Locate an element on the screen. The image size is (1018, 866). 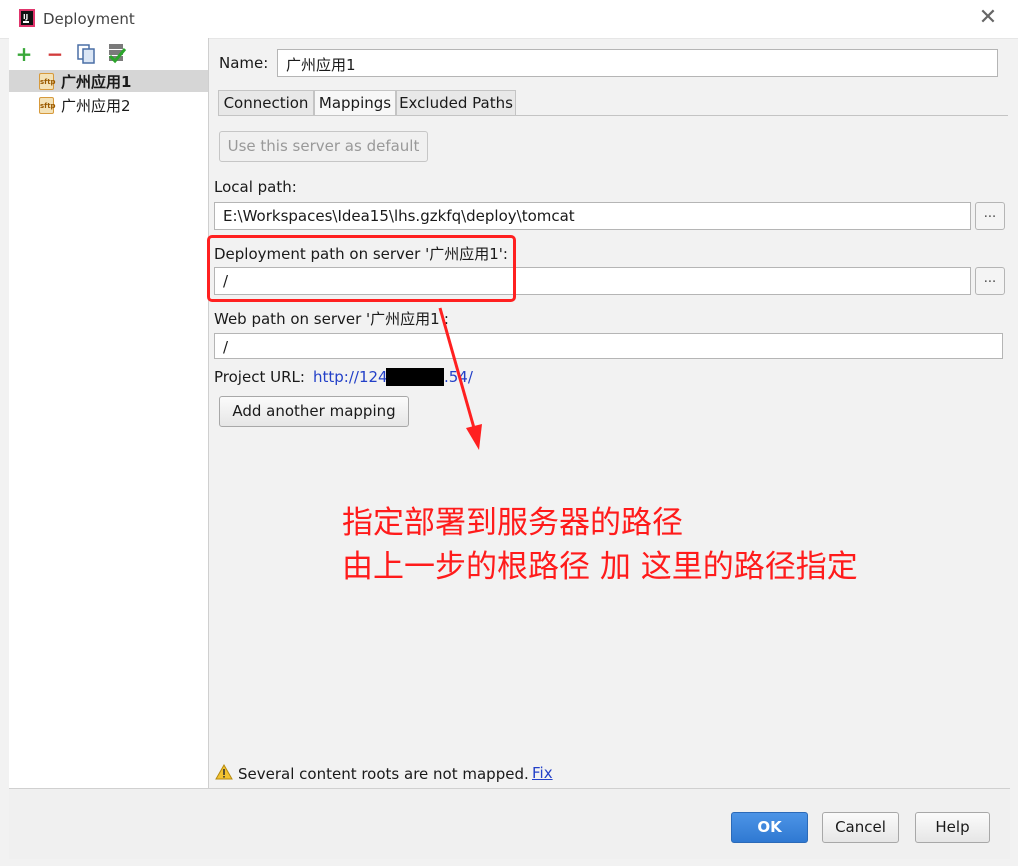
window-title: Deployment is located at coordinates (89, 19).